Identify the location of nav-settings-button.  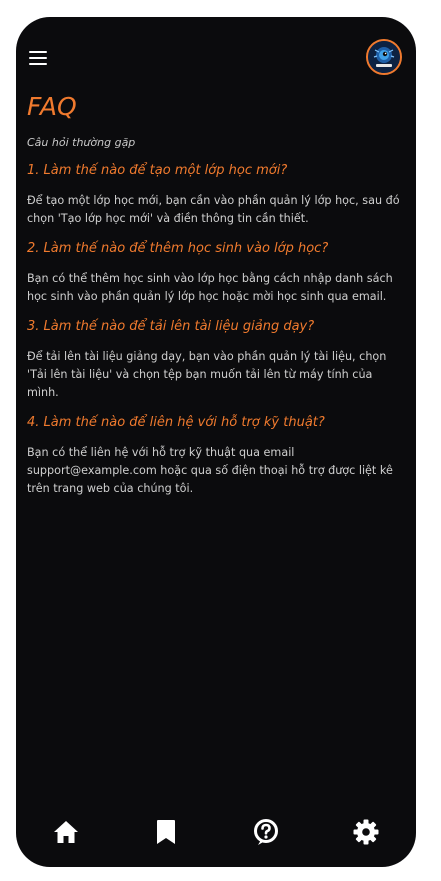
(366, 832).